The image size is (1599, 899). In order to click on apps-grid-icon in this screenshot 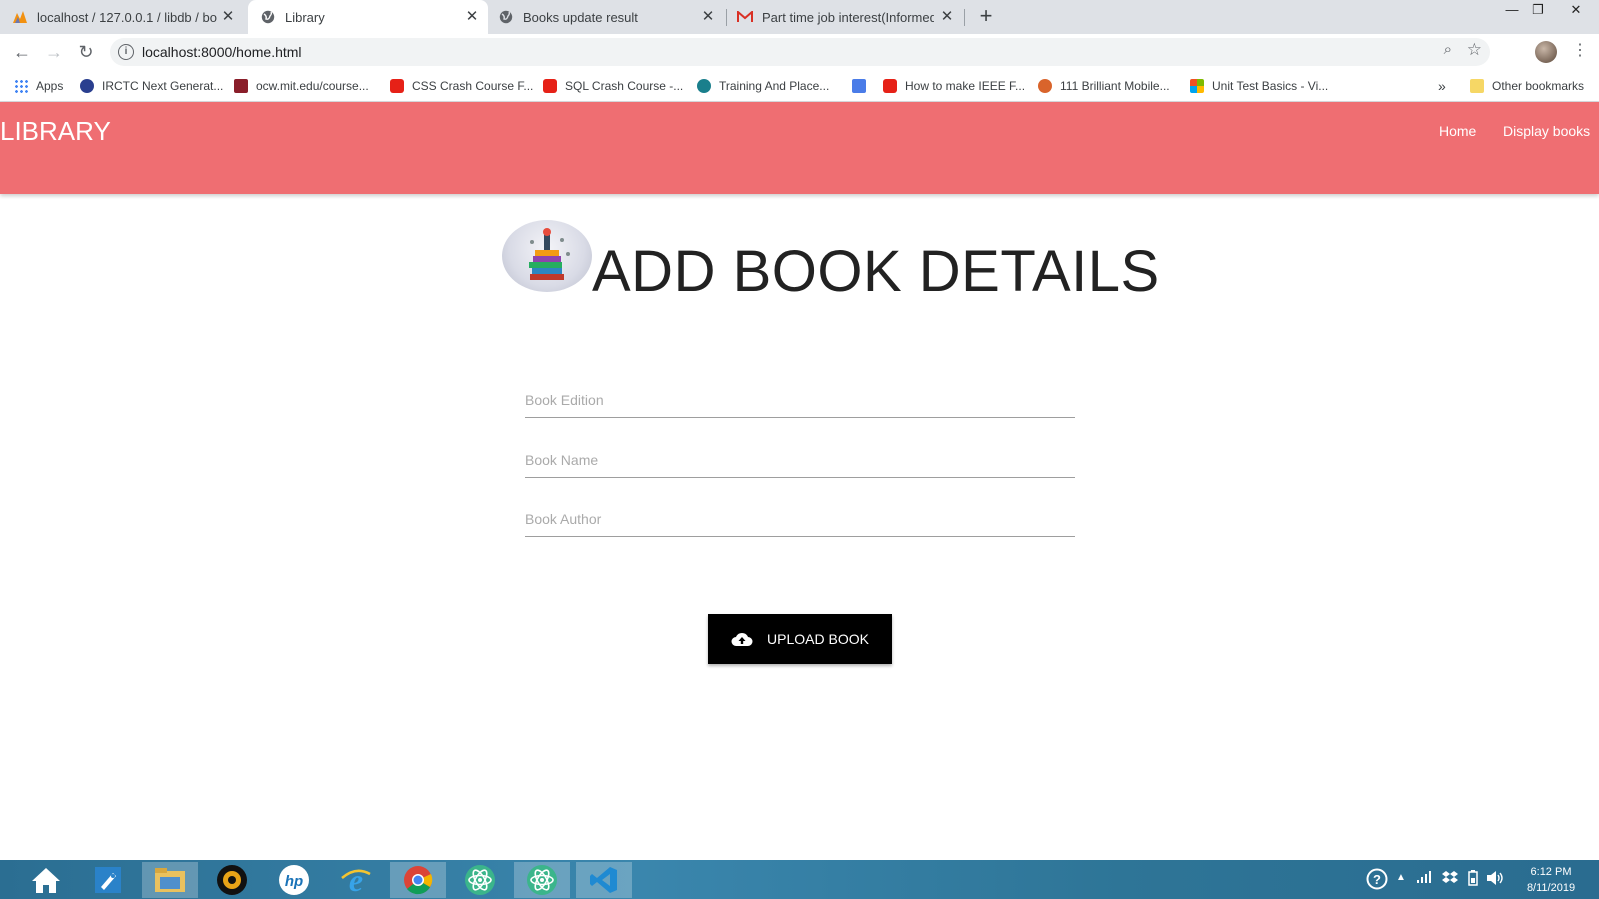, I will do `click(21, 86)`.